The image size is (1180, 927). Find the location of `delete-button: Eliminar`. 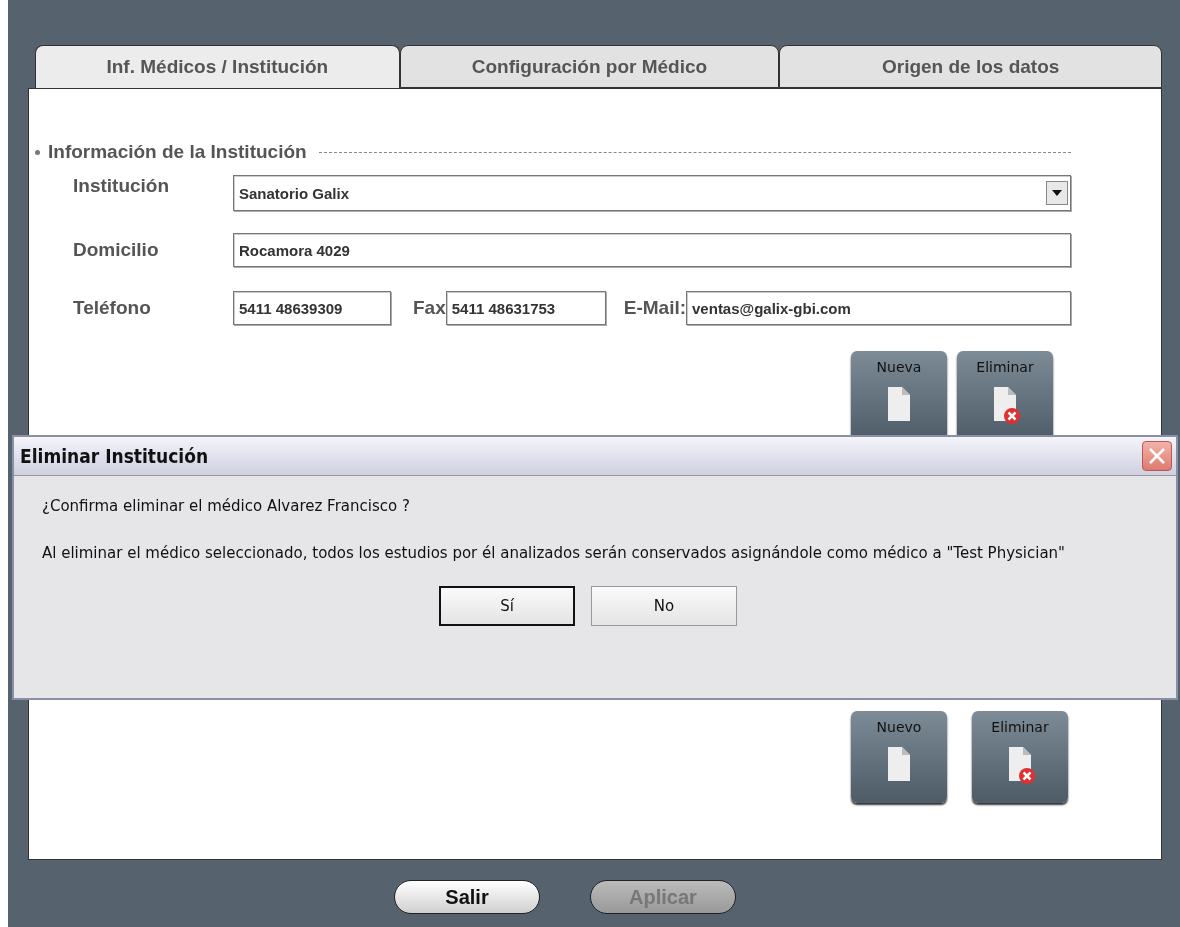

delete-button: Eliminar is located at coordinates (1020, 757).